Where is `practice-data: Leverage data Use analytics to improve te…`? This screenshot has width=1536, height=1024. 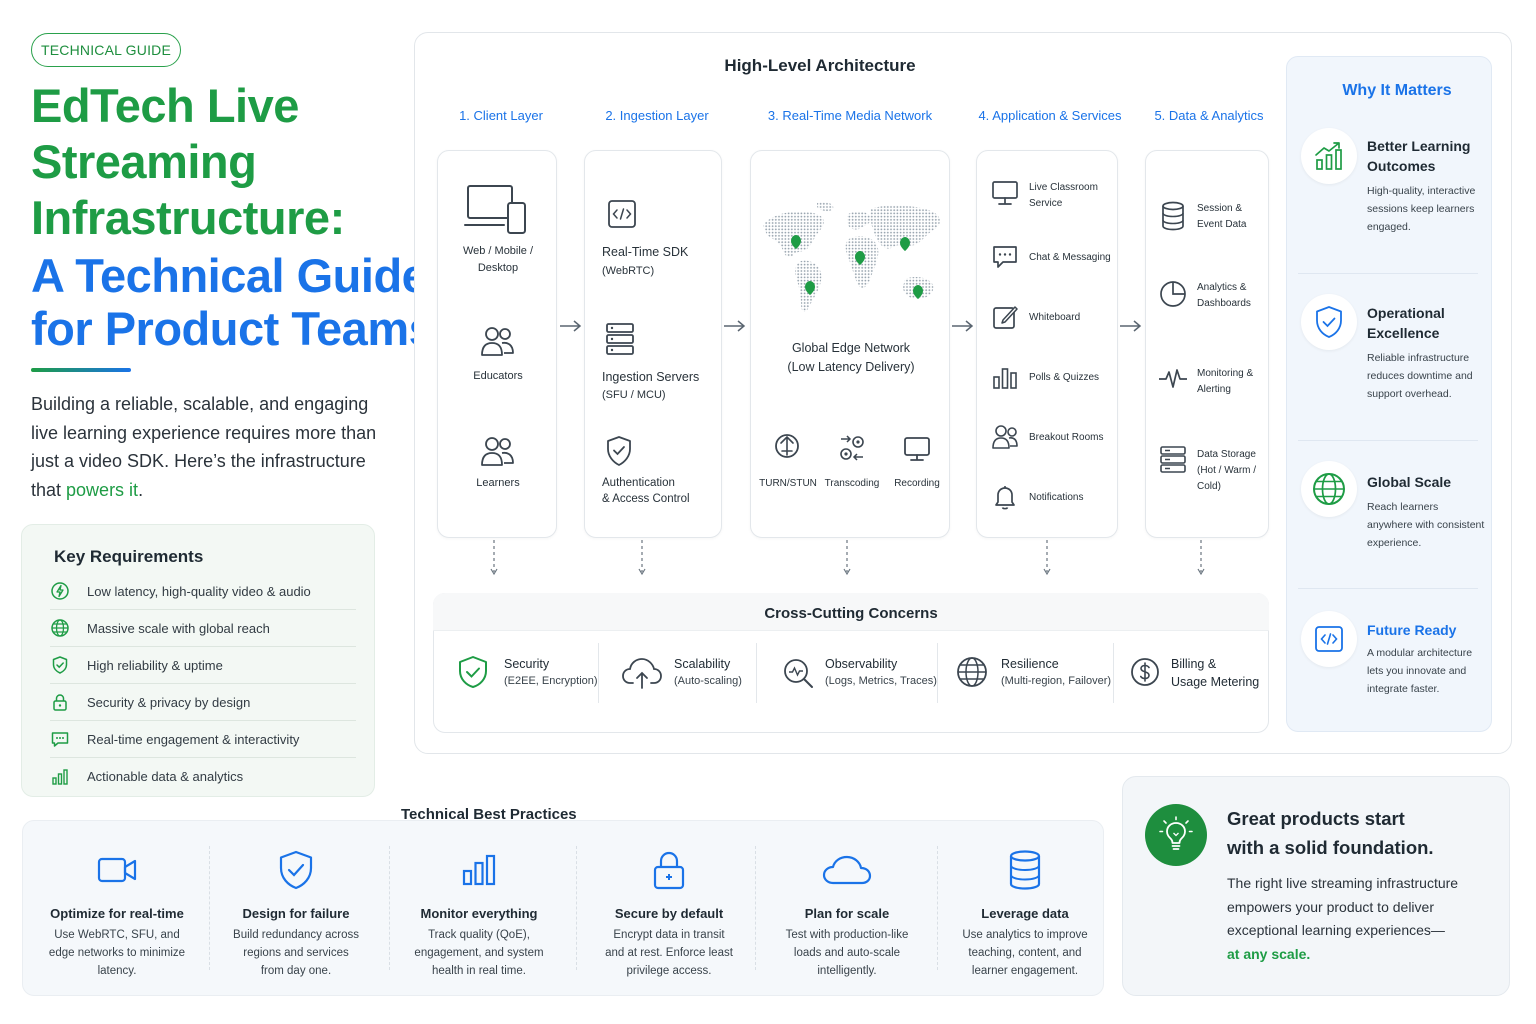
practice-data: Leverage data Use analytics to improve te… is located at coordinates (1025, 910).